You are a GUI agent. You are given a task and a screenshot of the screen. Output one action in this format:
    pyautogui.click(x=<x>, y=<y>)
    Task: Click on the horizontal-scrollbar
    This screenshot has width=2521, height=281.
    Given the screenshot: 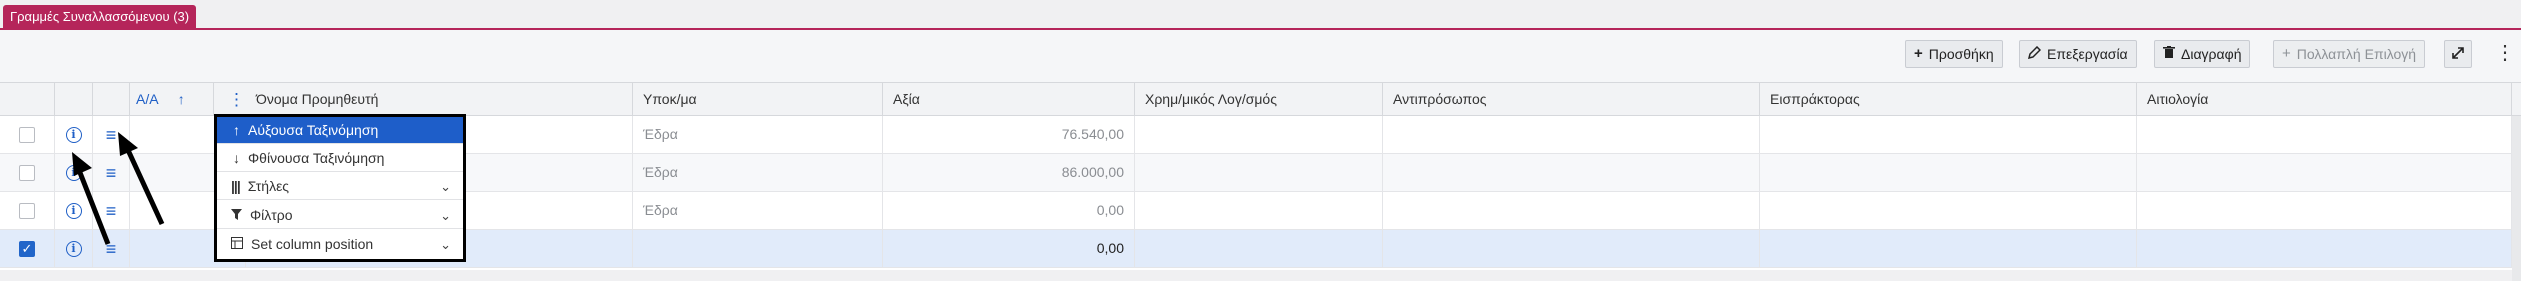 What is the action you would take?
    pyautogui.click(x=1256, y=275)
    